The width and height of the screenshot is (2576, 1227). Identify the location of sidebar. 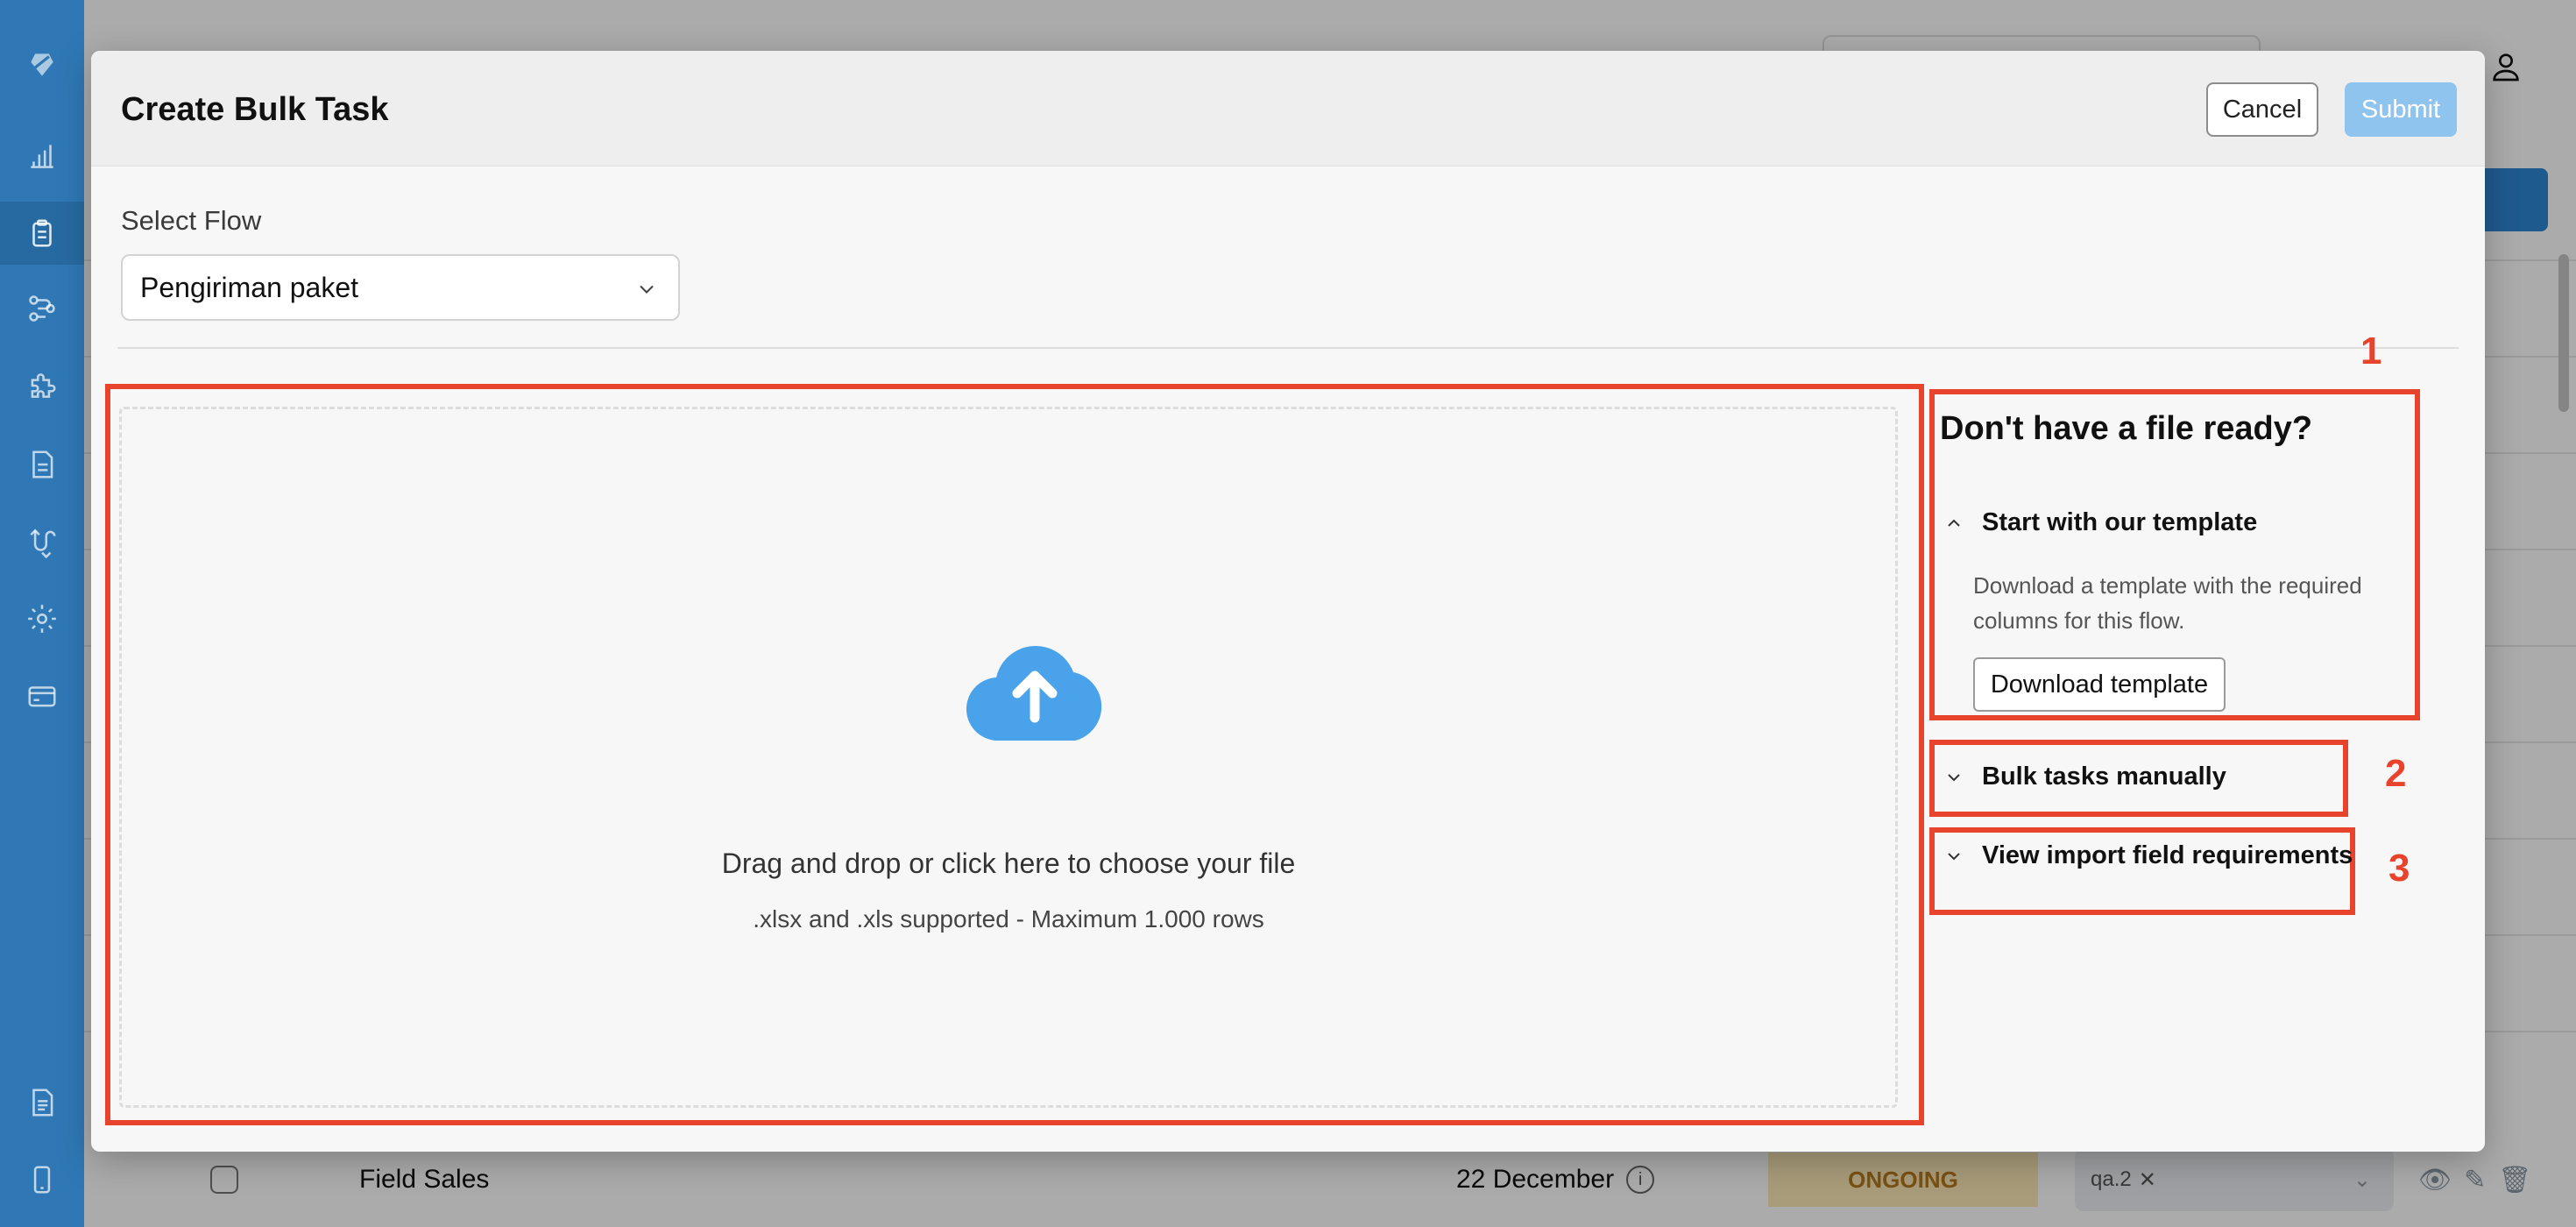
(42, 613).